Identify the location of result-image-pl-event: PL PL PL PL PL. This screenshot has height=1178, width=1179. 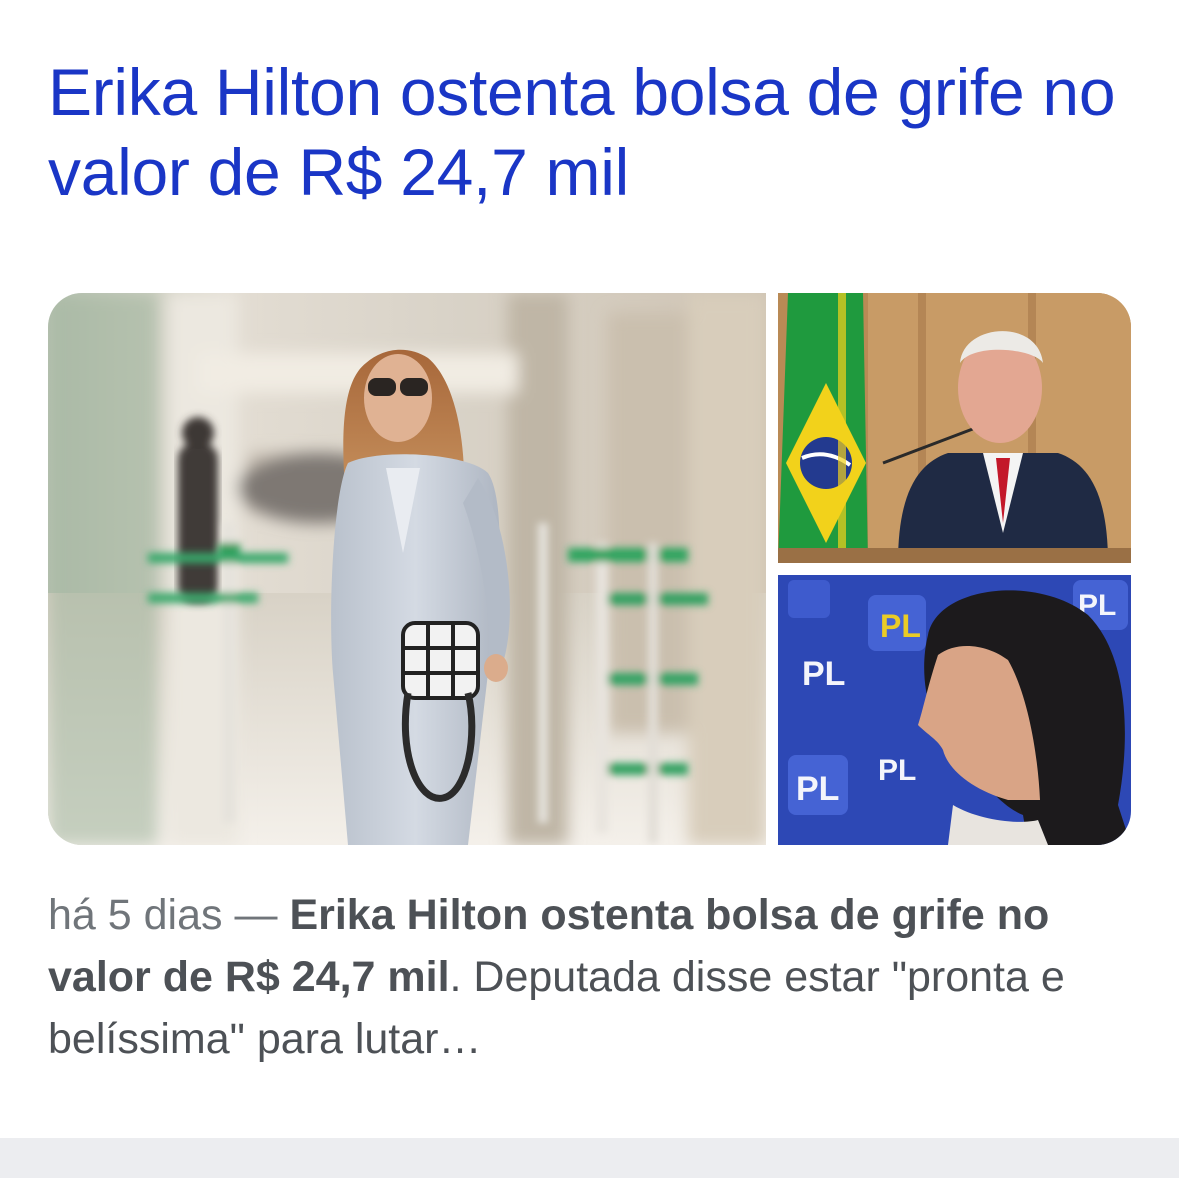
(954, 710).